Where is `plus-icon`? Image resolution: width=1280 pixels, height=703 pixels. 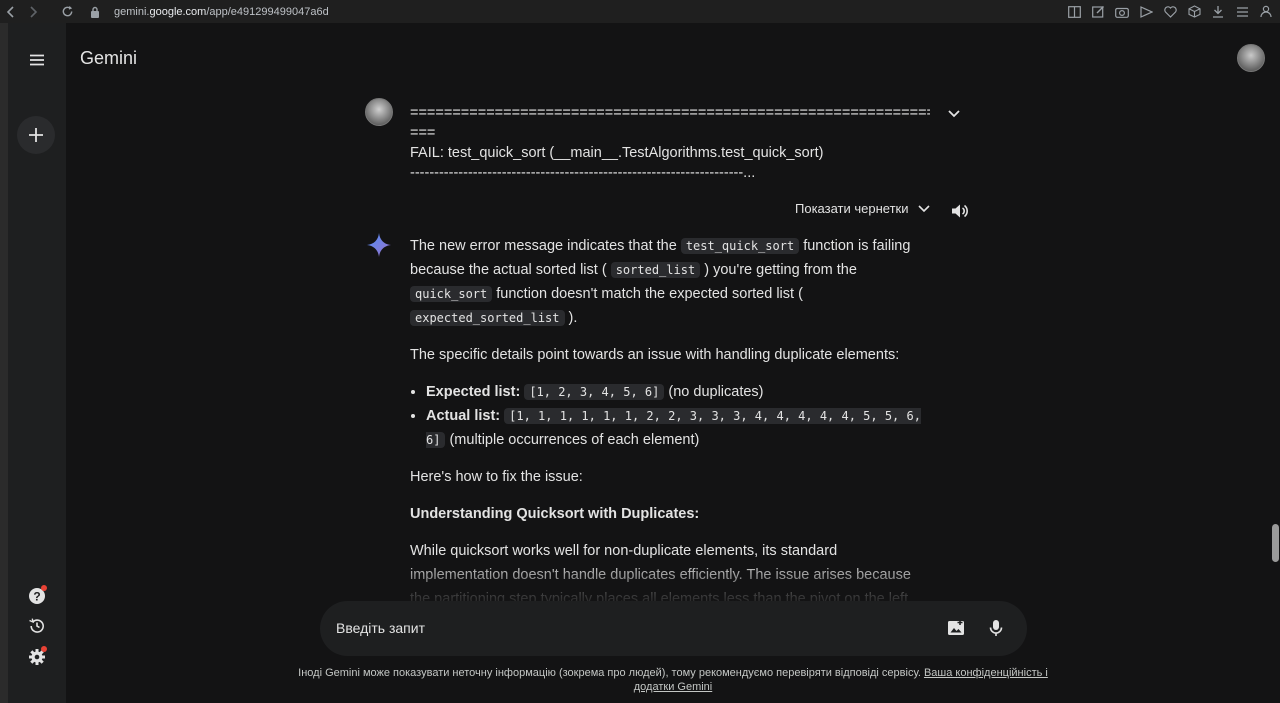
plus-icon is located at coordinates (36, 135).